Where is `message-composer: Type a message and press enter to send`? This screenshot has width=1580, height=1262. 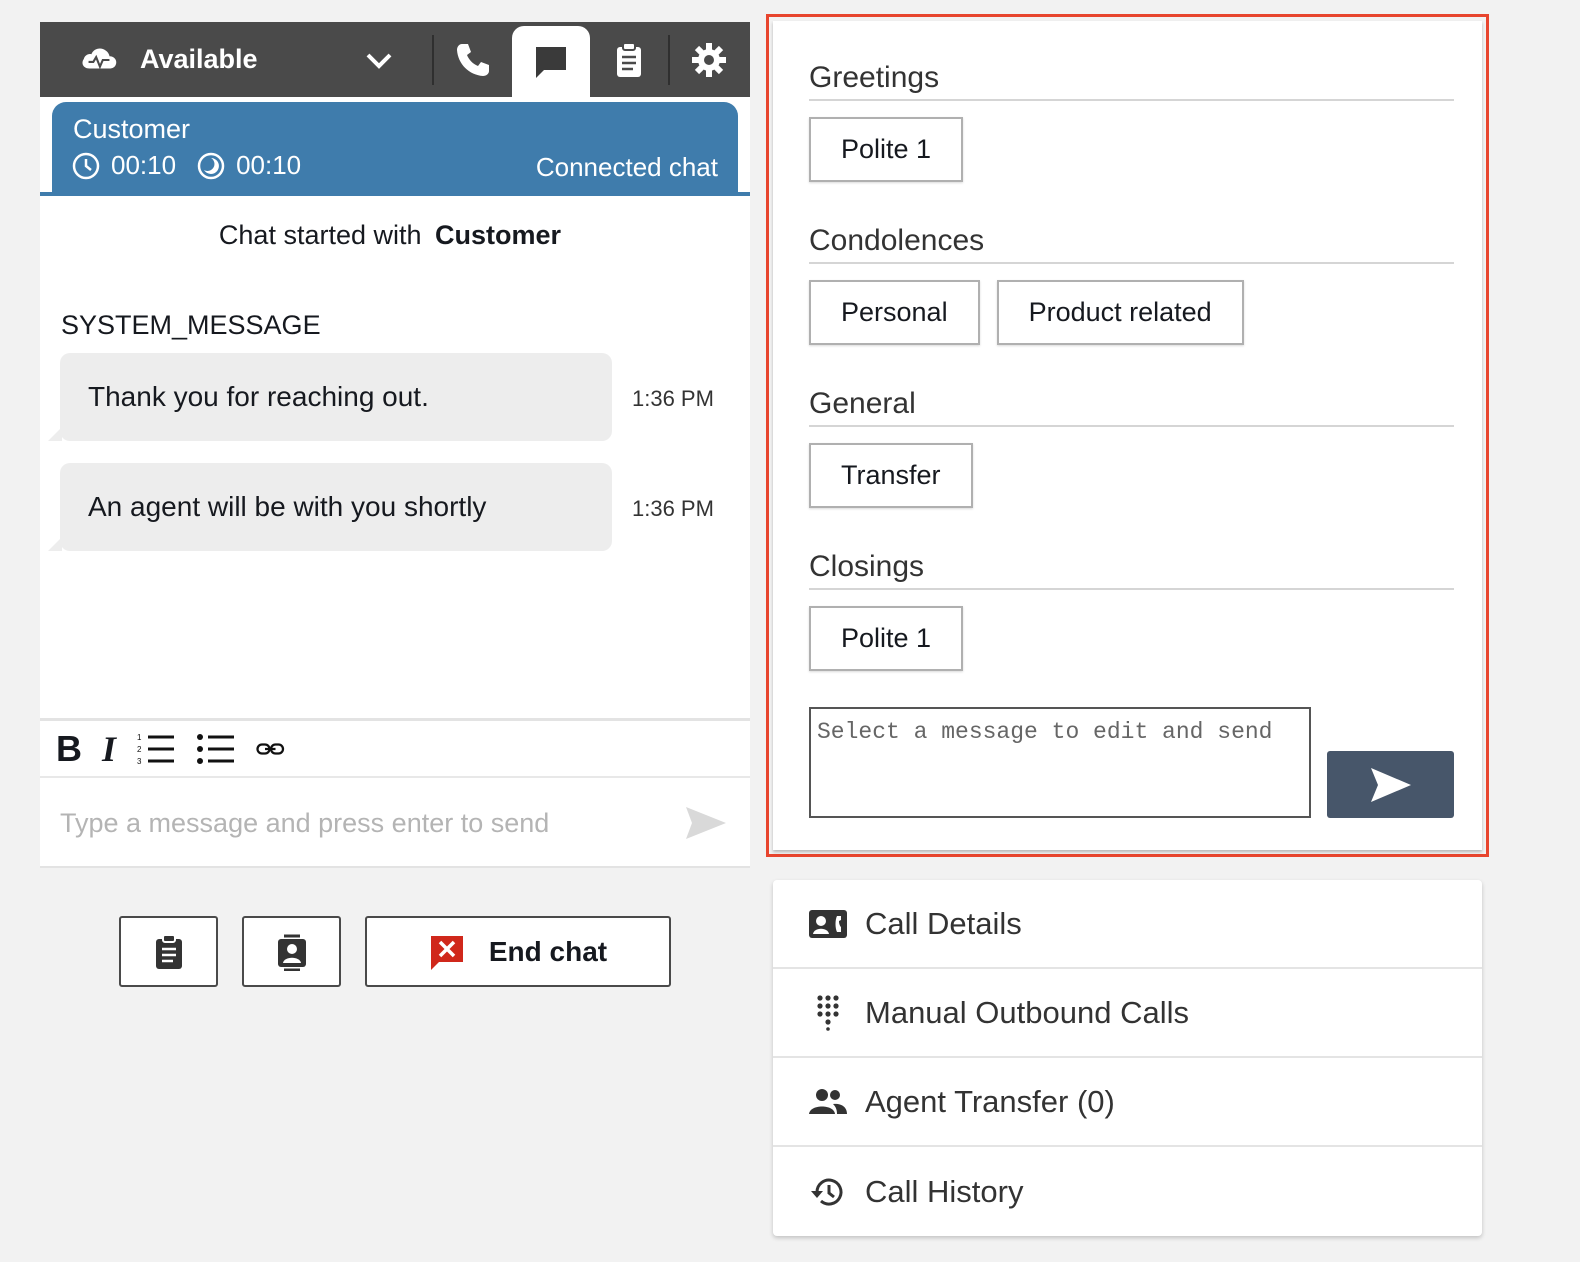 message-composer: Type a message and press enter to send is located at coordinates (395, 824).